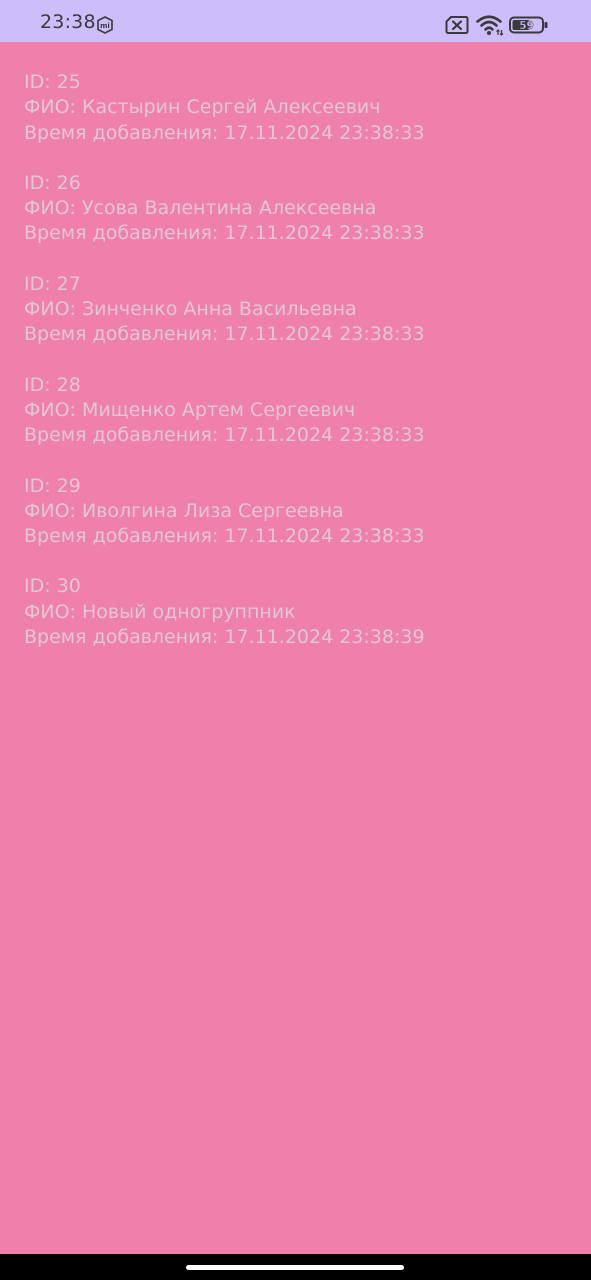 The height and width of the screenshot is (1280, 591). Describe the element at coordinates (202, 107) in the screenshot. I see `record-name: ФИО: Кастырин Сергей Алексеевич` at that location.